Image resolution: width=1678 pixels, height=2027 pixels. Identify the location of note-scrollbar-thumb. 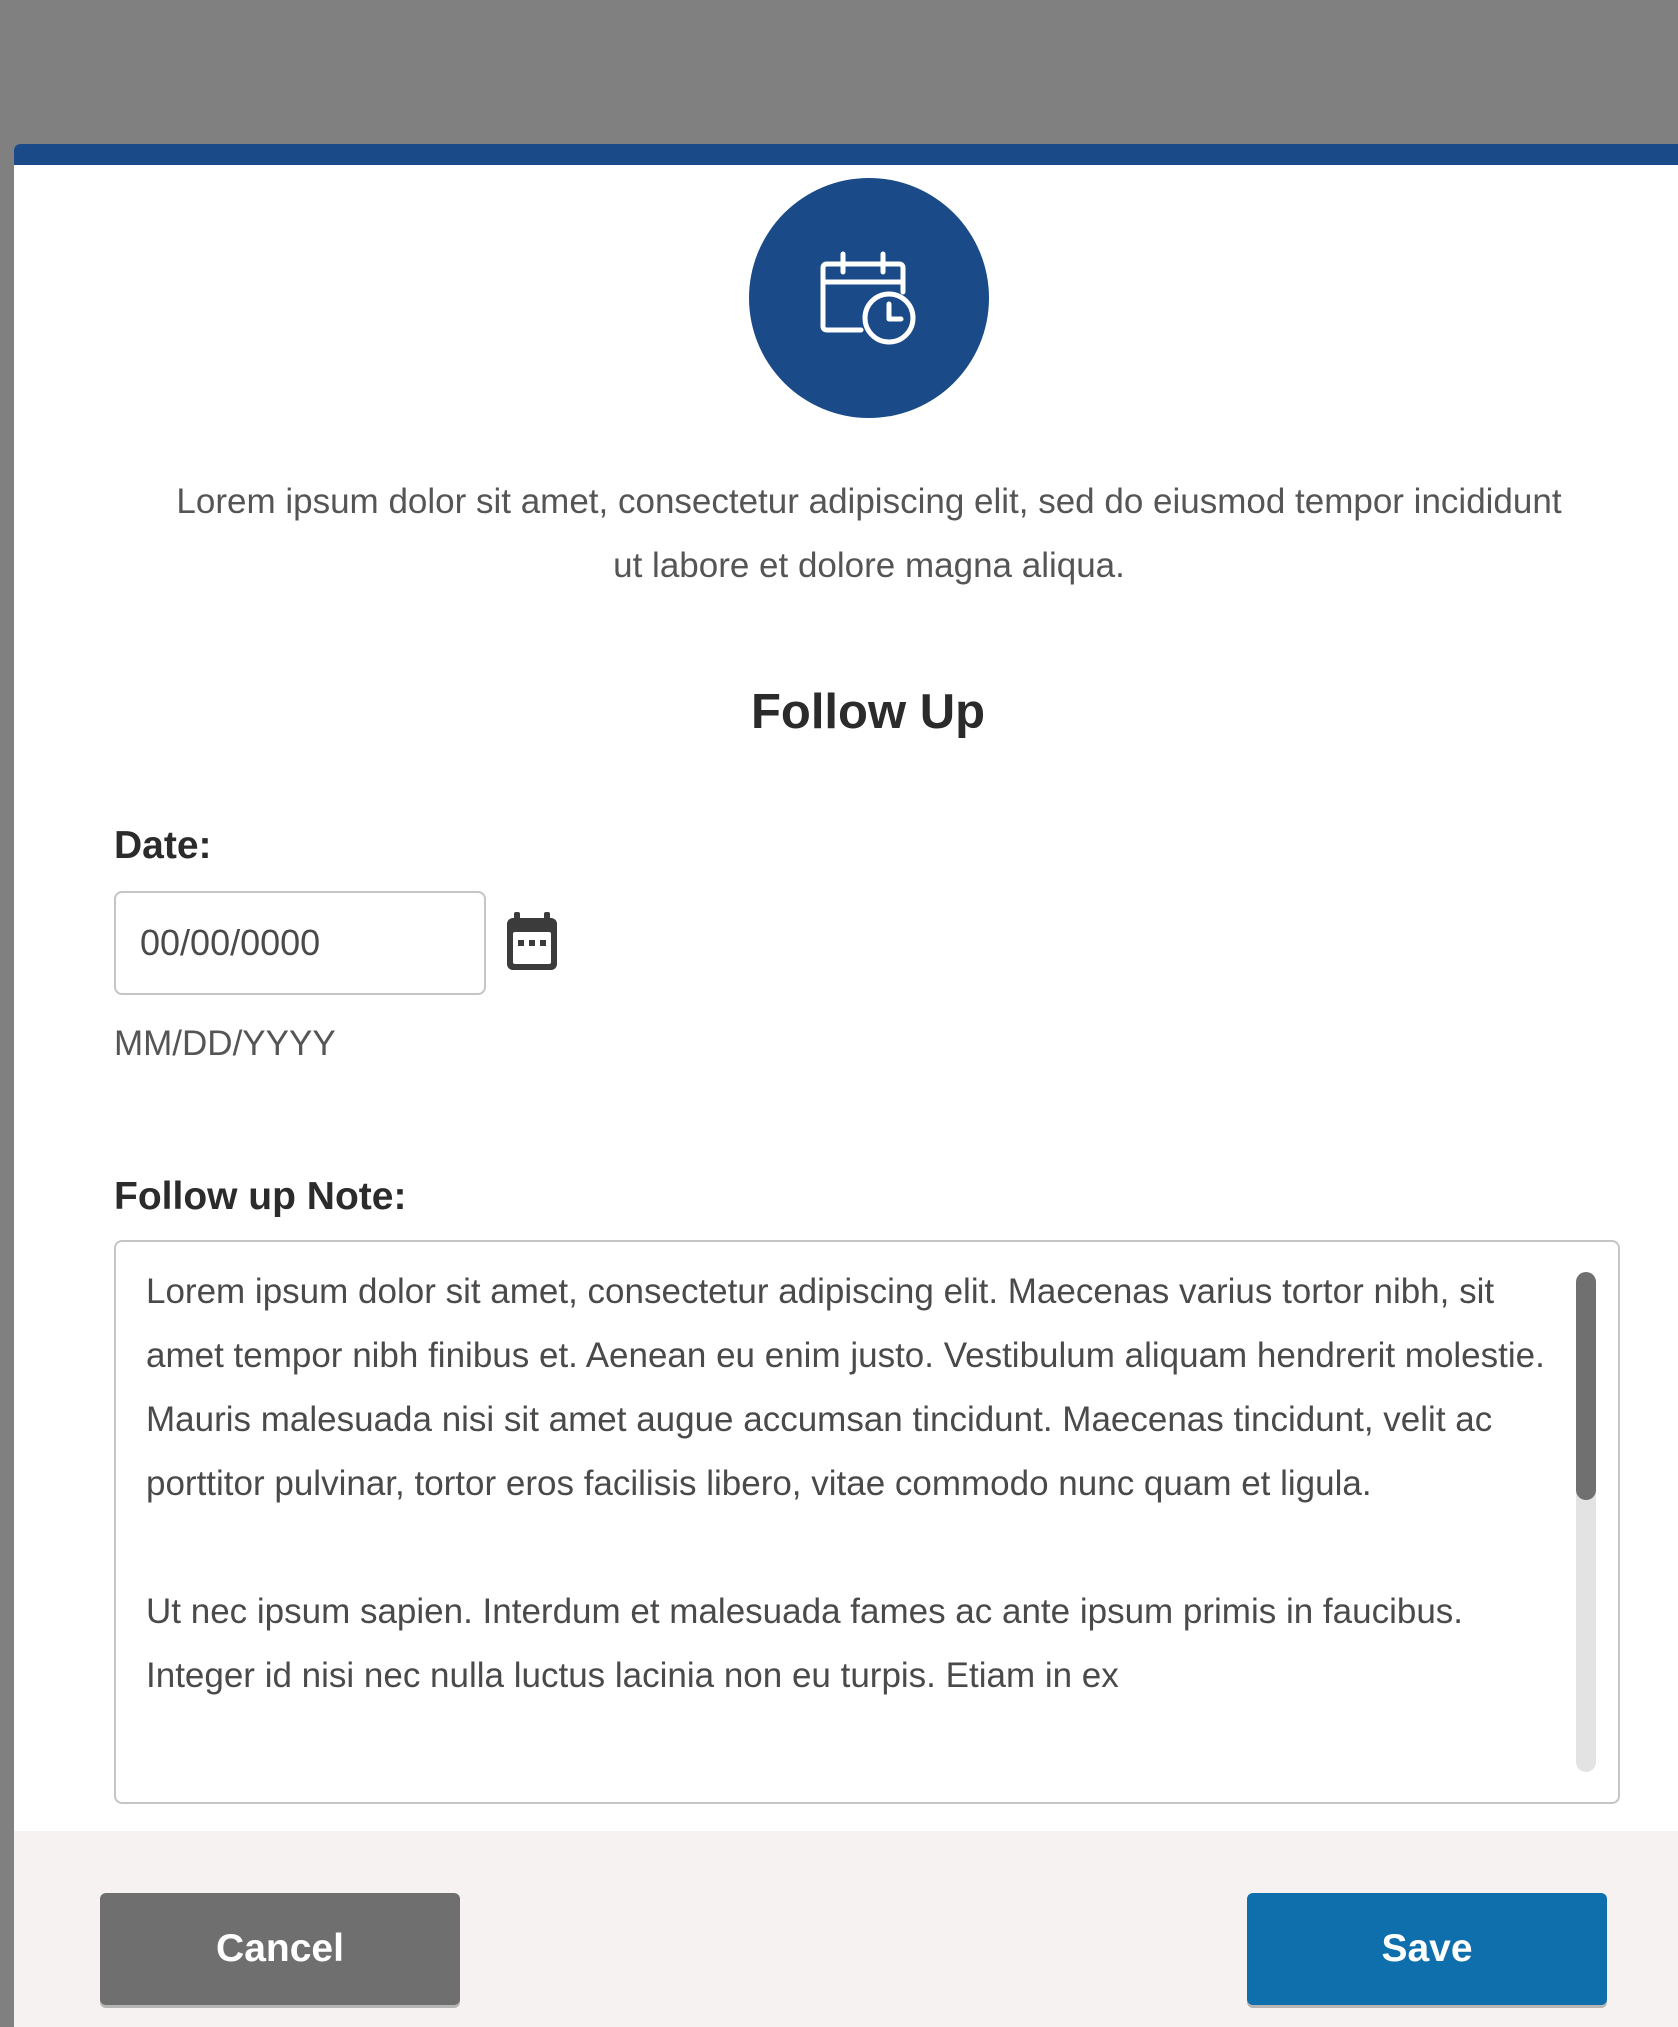
(1586, 1386).